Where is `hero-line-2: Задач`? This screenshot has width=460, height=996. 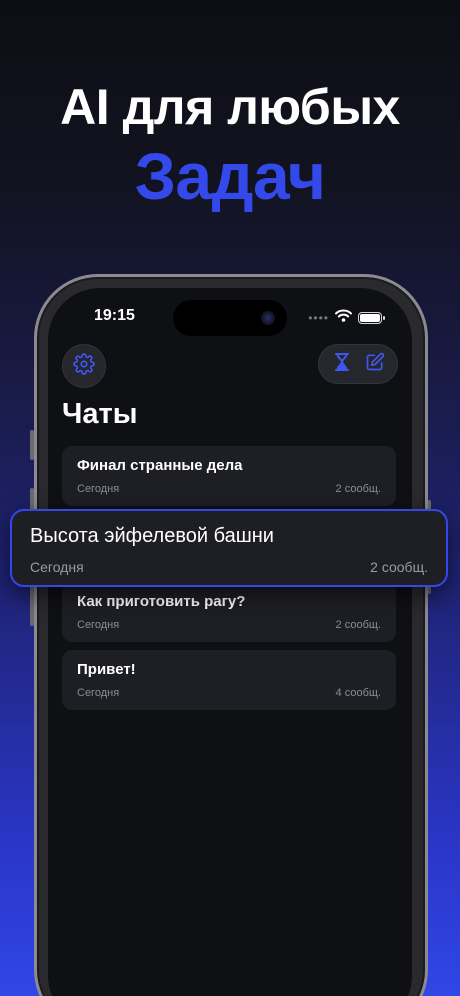
hero-line-2: Задач is located at coordinates (230, 176).